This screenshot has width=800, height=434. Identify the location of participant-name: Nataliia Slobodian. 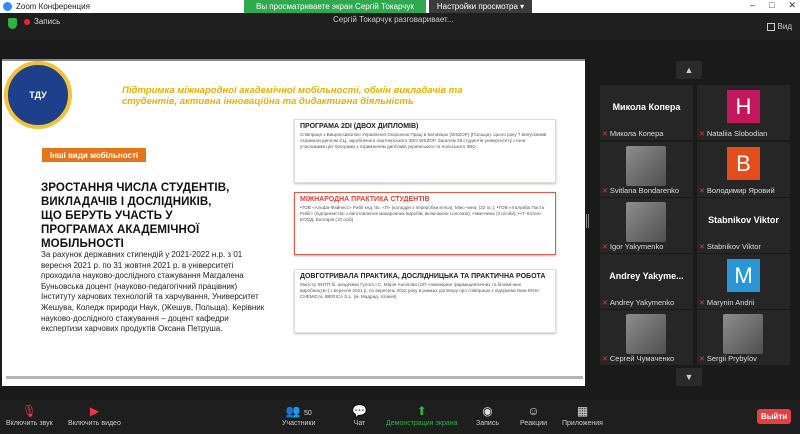
(737, 133).